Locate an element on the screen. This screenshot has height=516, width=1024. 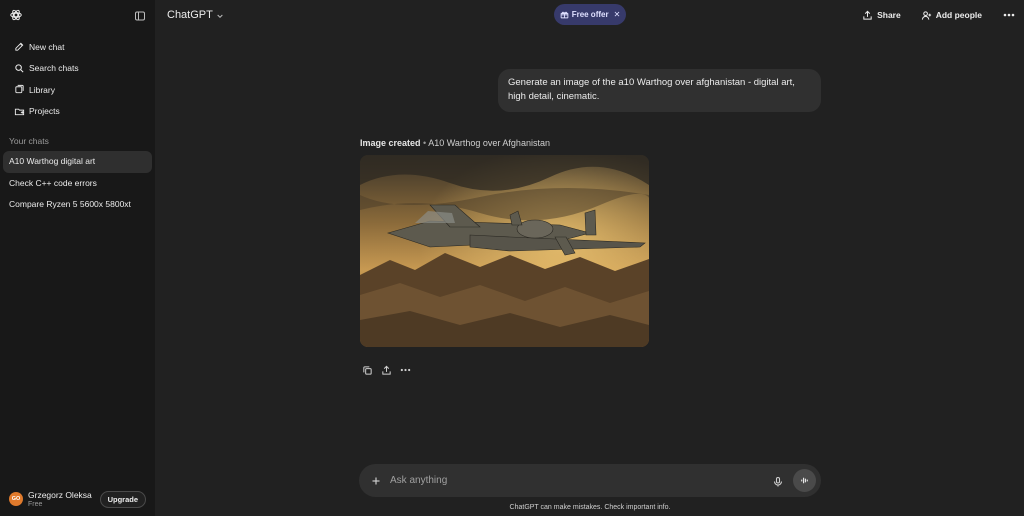
user-name: Grzegorz Oleksa is located at coordinates (60, 494).